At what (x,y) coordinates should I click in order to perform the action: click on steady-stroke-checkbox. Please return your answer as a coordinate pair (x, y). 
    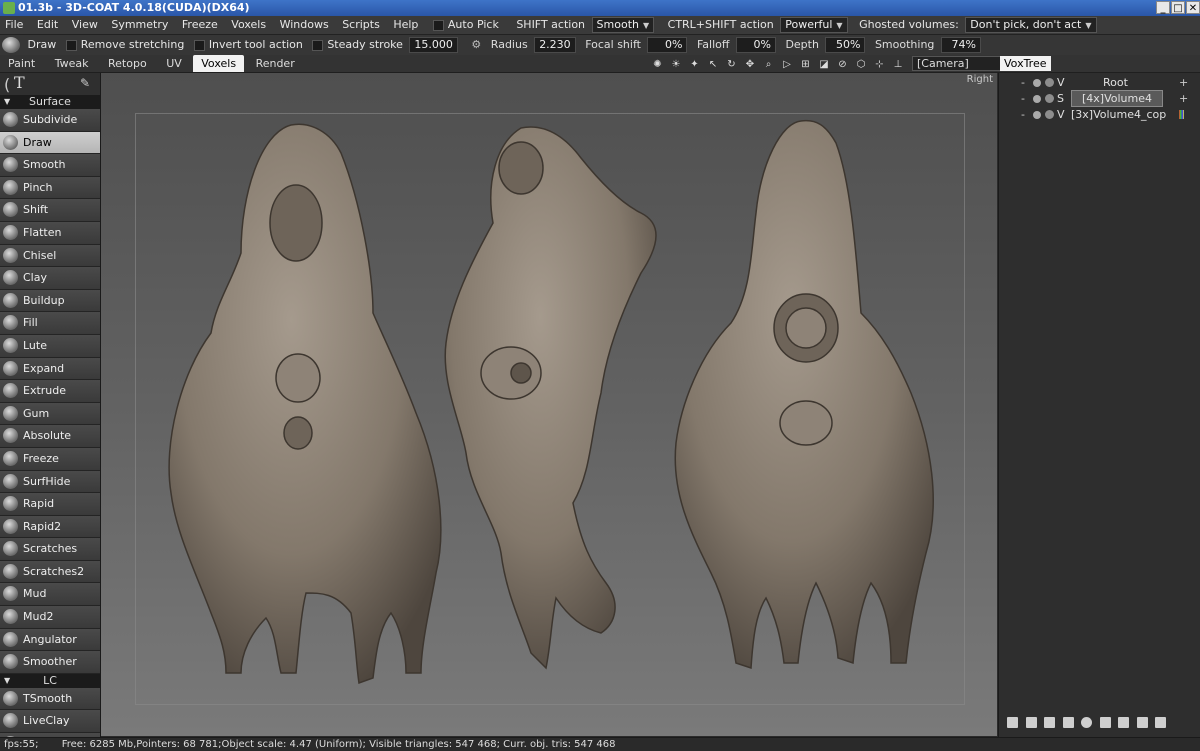
    Looking at the image, I should click on (318, 45).